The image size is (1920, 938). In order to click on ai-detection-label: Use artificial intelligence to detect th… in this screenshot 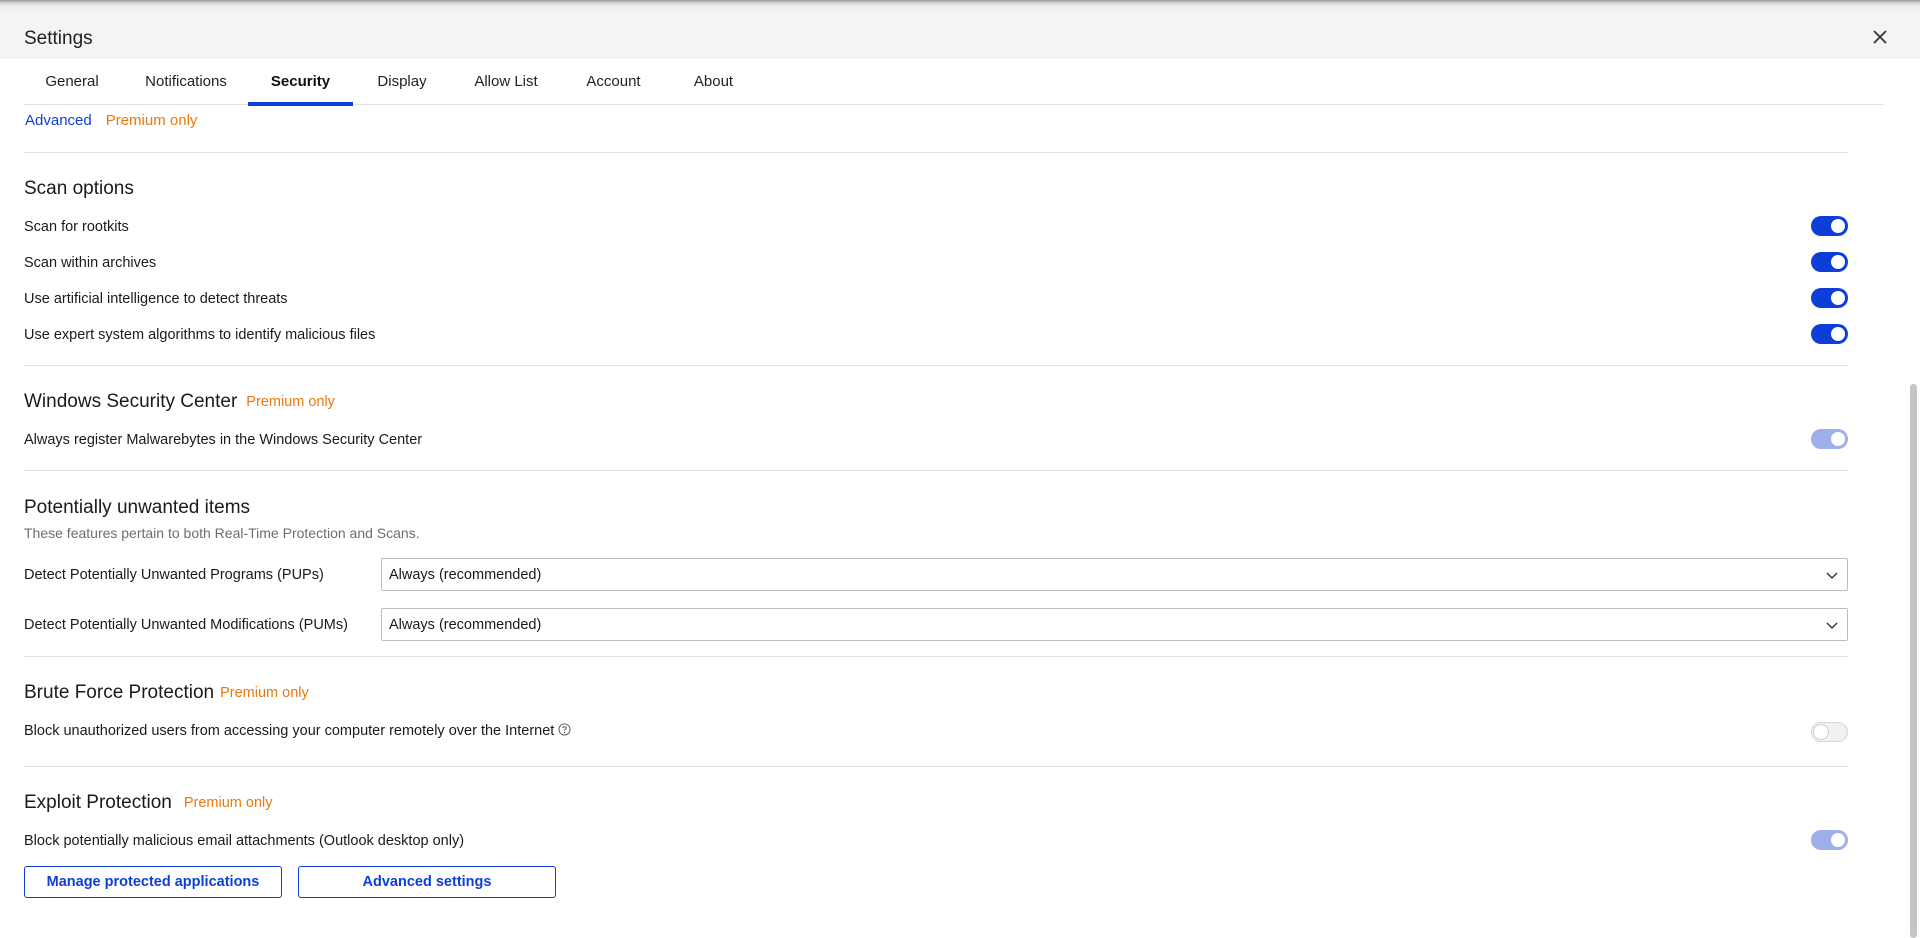, I will do `click(156, 299)`.